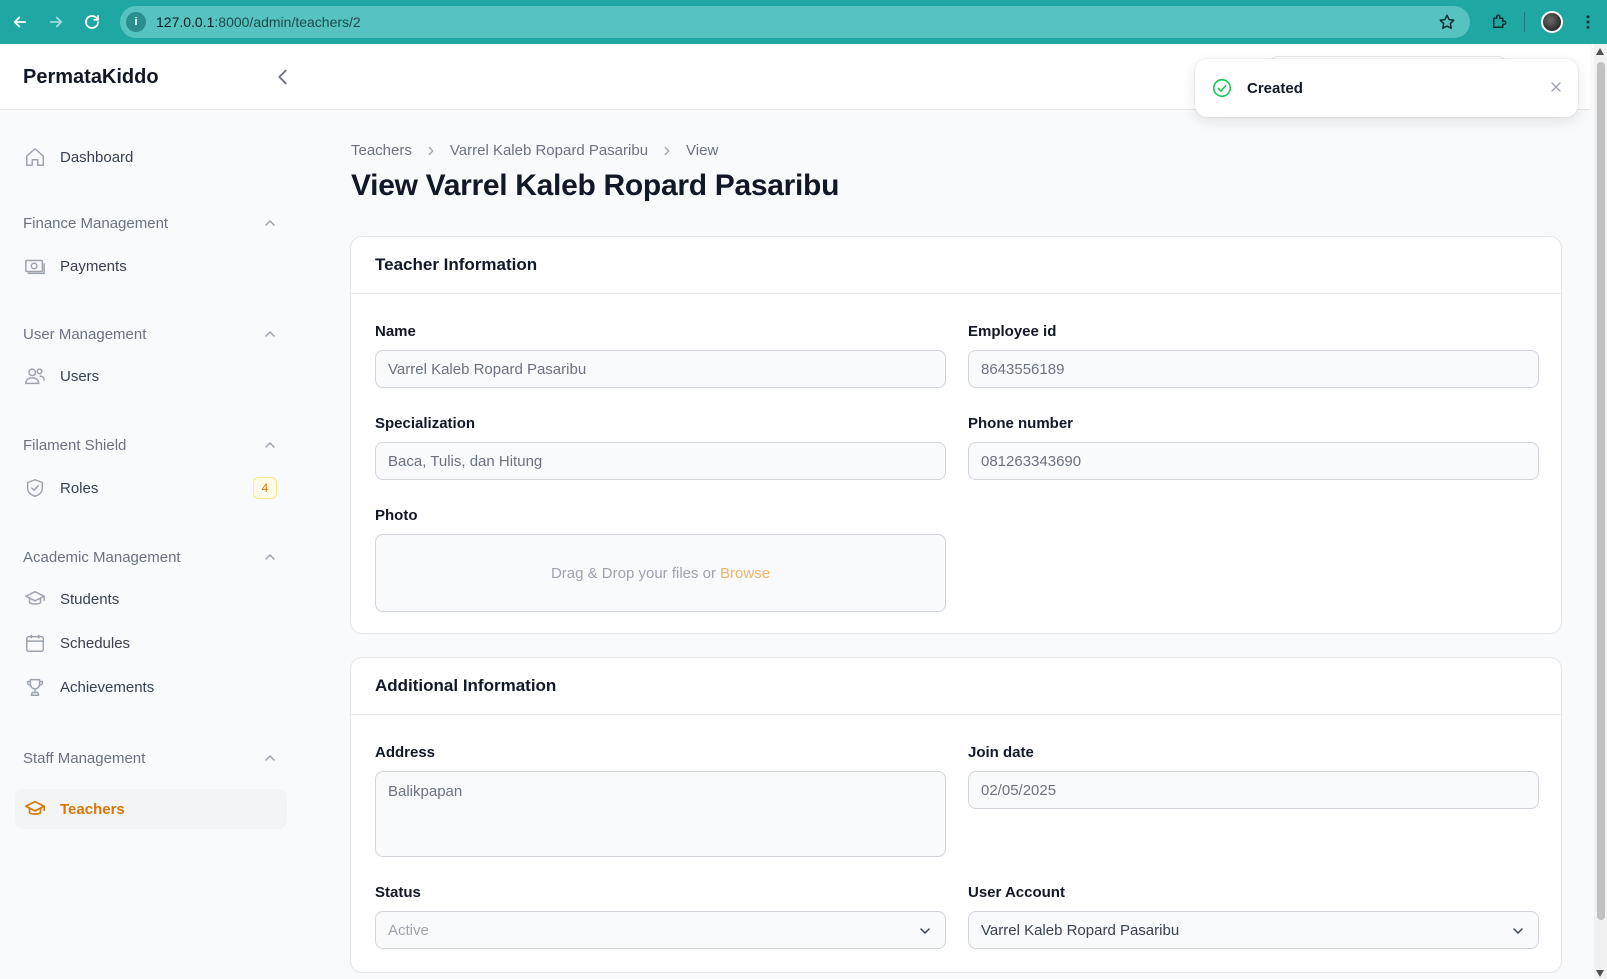  What do you see at coordinates (35, 376) in the screenshot?
I see `users-icon` at bounding box center [35, 376].